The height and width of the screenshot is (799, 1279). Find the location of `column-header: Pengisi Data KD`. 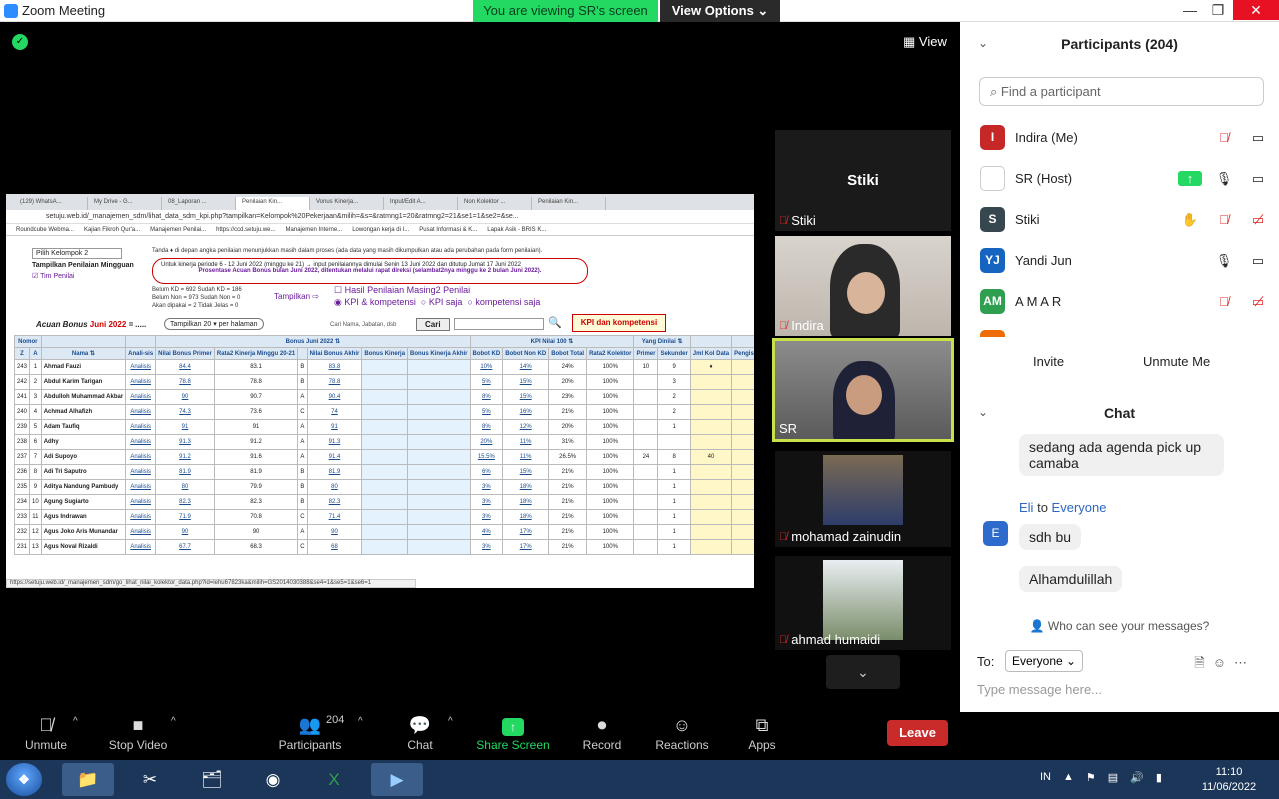

column-header: Pengisi Data KD is located at coordinates (742, 353).